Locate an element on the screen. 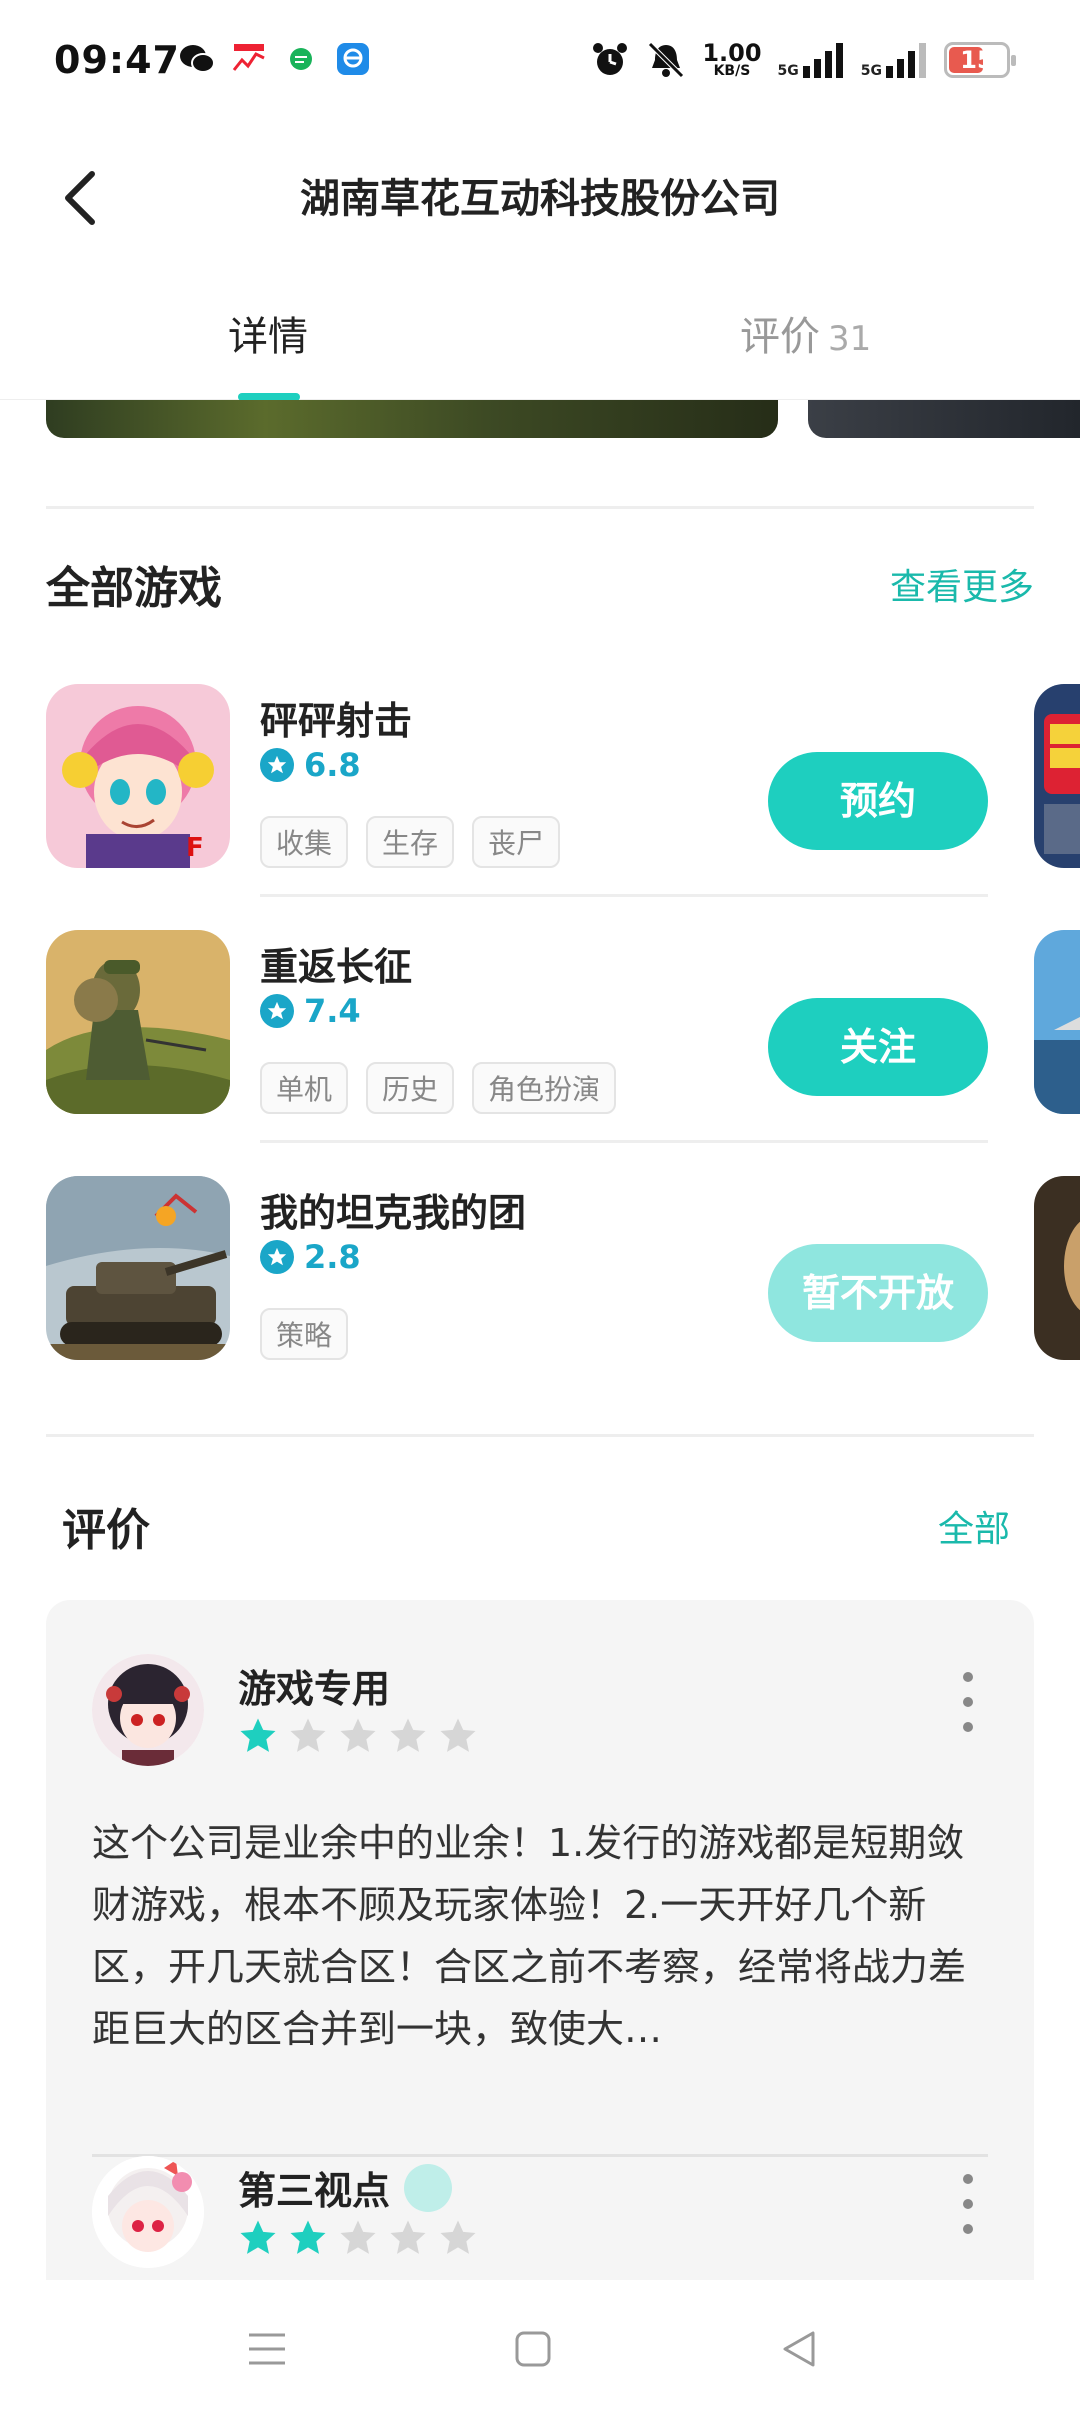 The image size is (1080, 2414). status-time: 09:47 is located at coordinates (117, 60).